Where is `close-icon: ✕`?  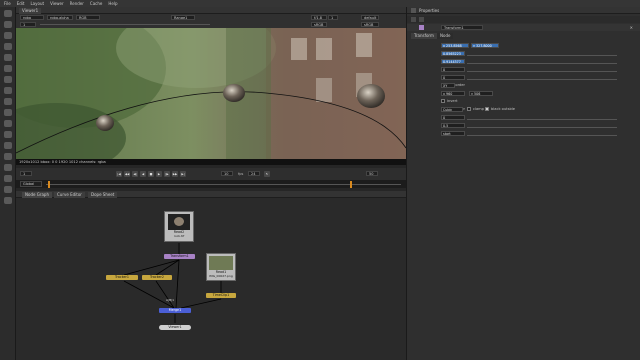
close-icon: ✕ is located at coordinates (631, 27).